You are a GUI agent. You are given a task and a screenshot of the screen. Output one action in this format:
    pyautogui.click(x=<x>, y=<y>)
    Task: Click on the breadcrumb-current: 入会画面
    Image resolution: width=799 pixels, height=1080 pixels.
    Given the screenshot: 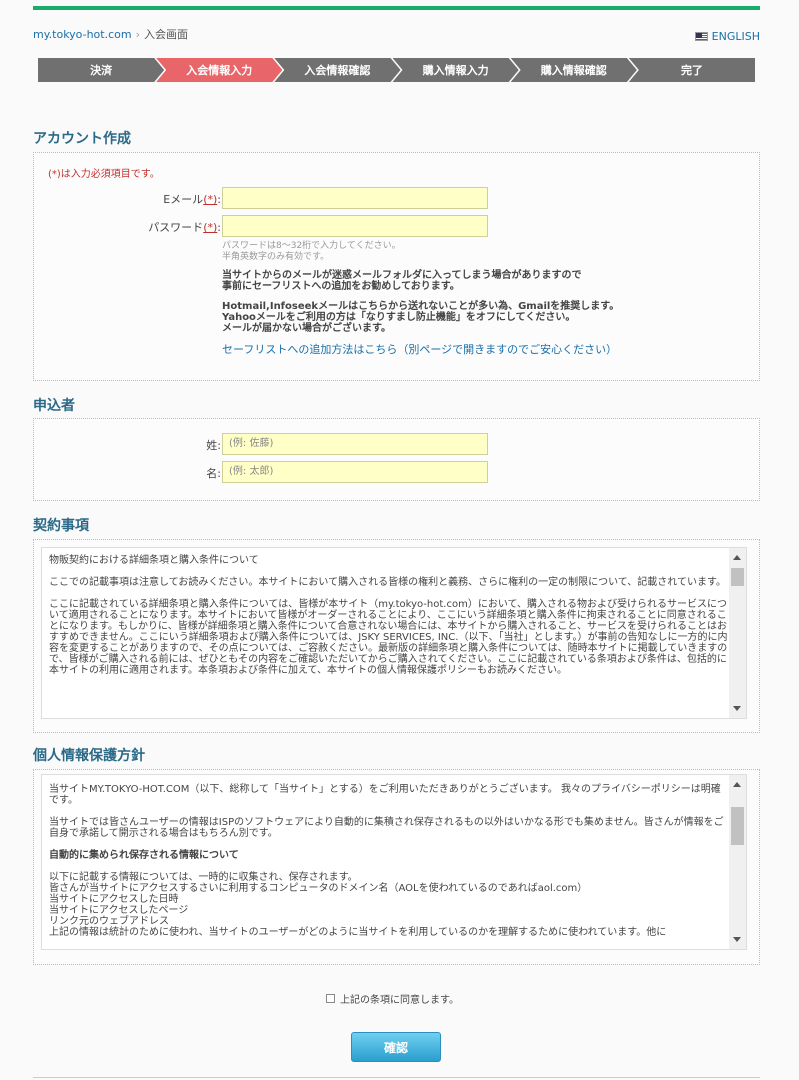 What is the action you would take?
    pyautogui.click(x=166, y=34)
    